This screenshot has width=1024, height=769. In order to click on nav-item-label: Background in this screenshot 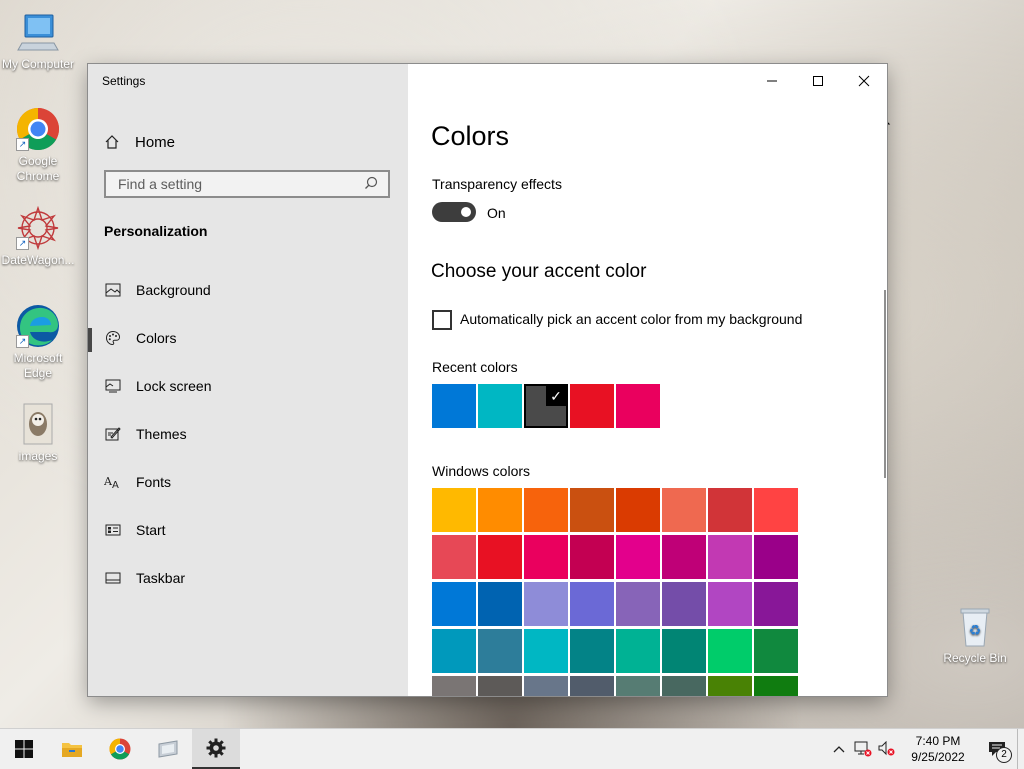, I will do `click(173, 290)`.